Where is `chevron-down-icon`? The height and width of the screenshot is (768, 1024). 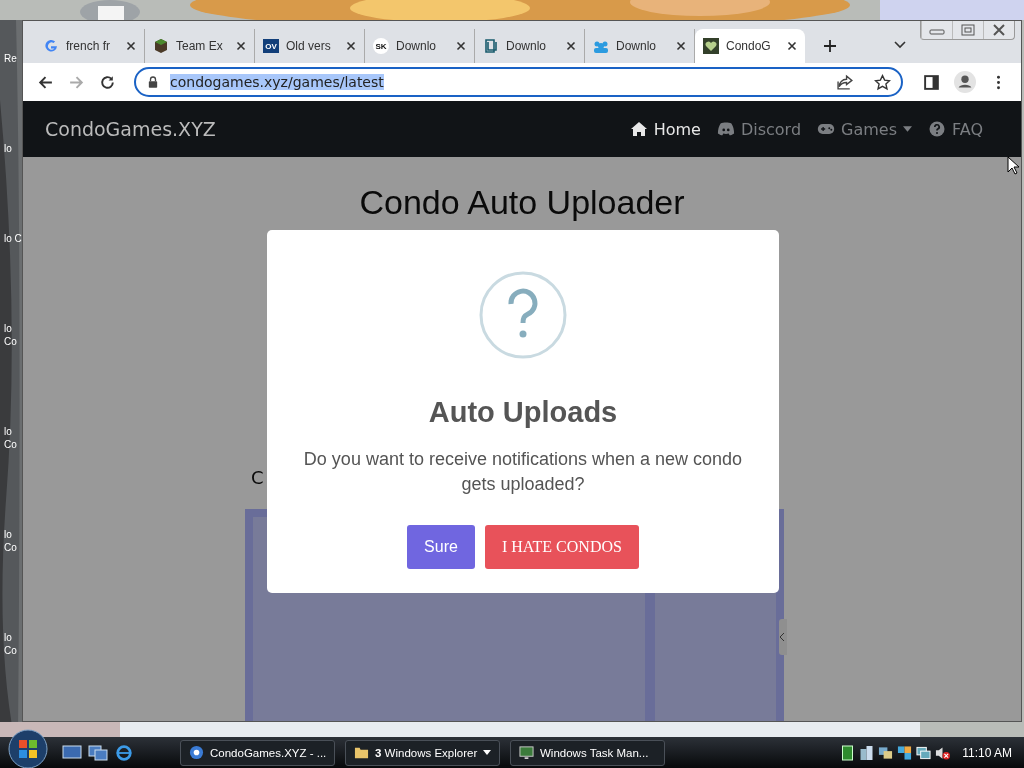 chevron-down-icon is located at coordinates (900, 45).